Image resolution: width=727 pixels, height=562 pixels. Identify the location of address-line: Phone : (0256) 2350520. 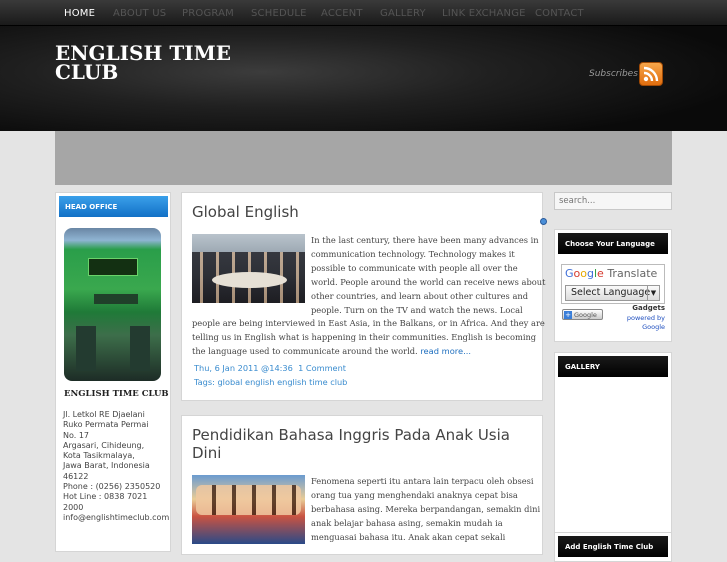
(112, 487).